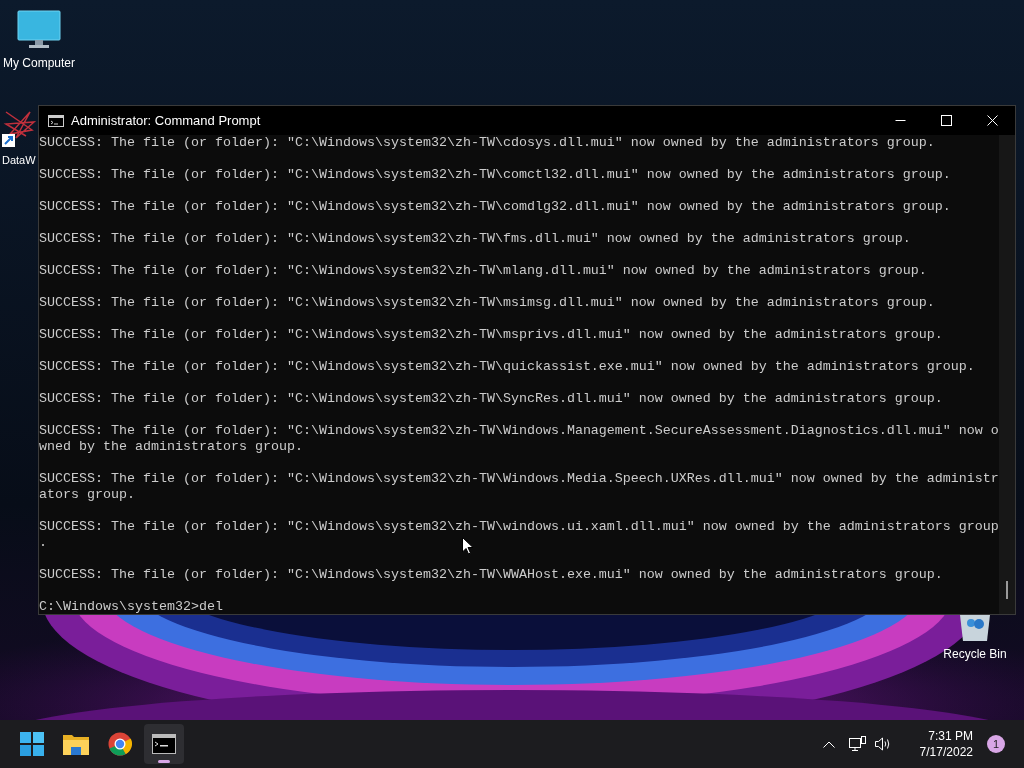  Describe the element at coordinates (19, 160) in the screenshot. I see `desktop-icon-label: DataW` at that location.